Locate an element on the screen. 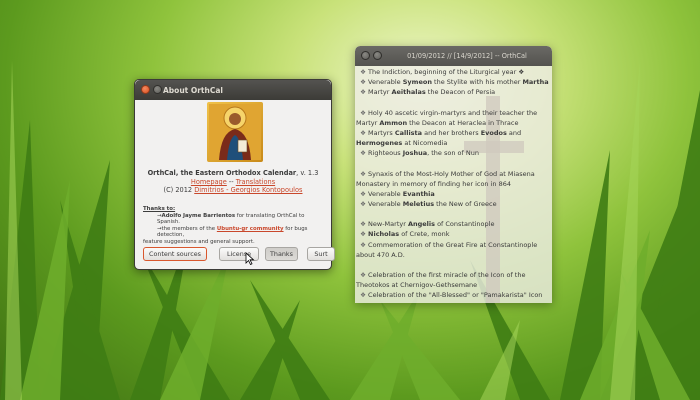  entry-text: ❖ is located at coordinates (520, 72).